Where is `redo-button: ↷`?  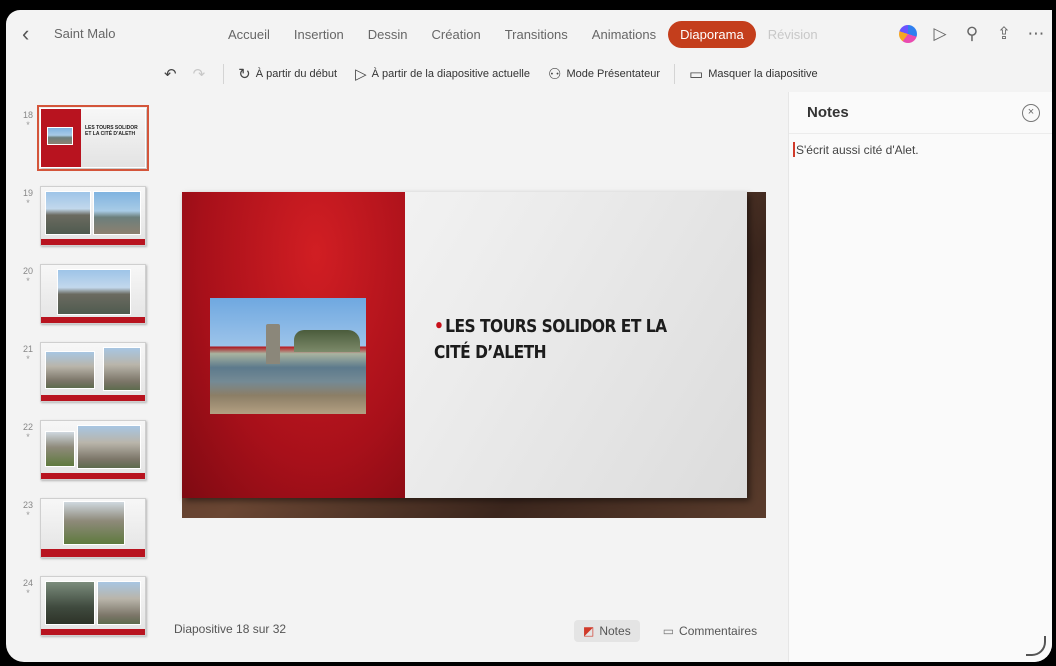
redo-button: ↷ is located at coordinates (199, 74).